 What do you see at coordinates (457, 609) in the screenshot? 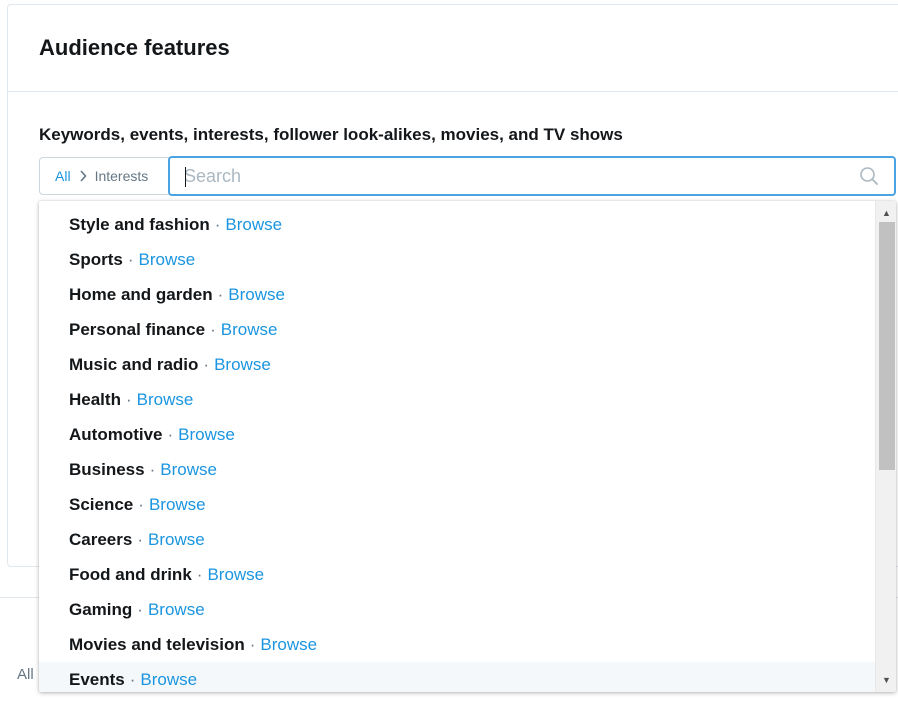
I see `list-item: Gaming · Browse` at bounding box center [457, 609].